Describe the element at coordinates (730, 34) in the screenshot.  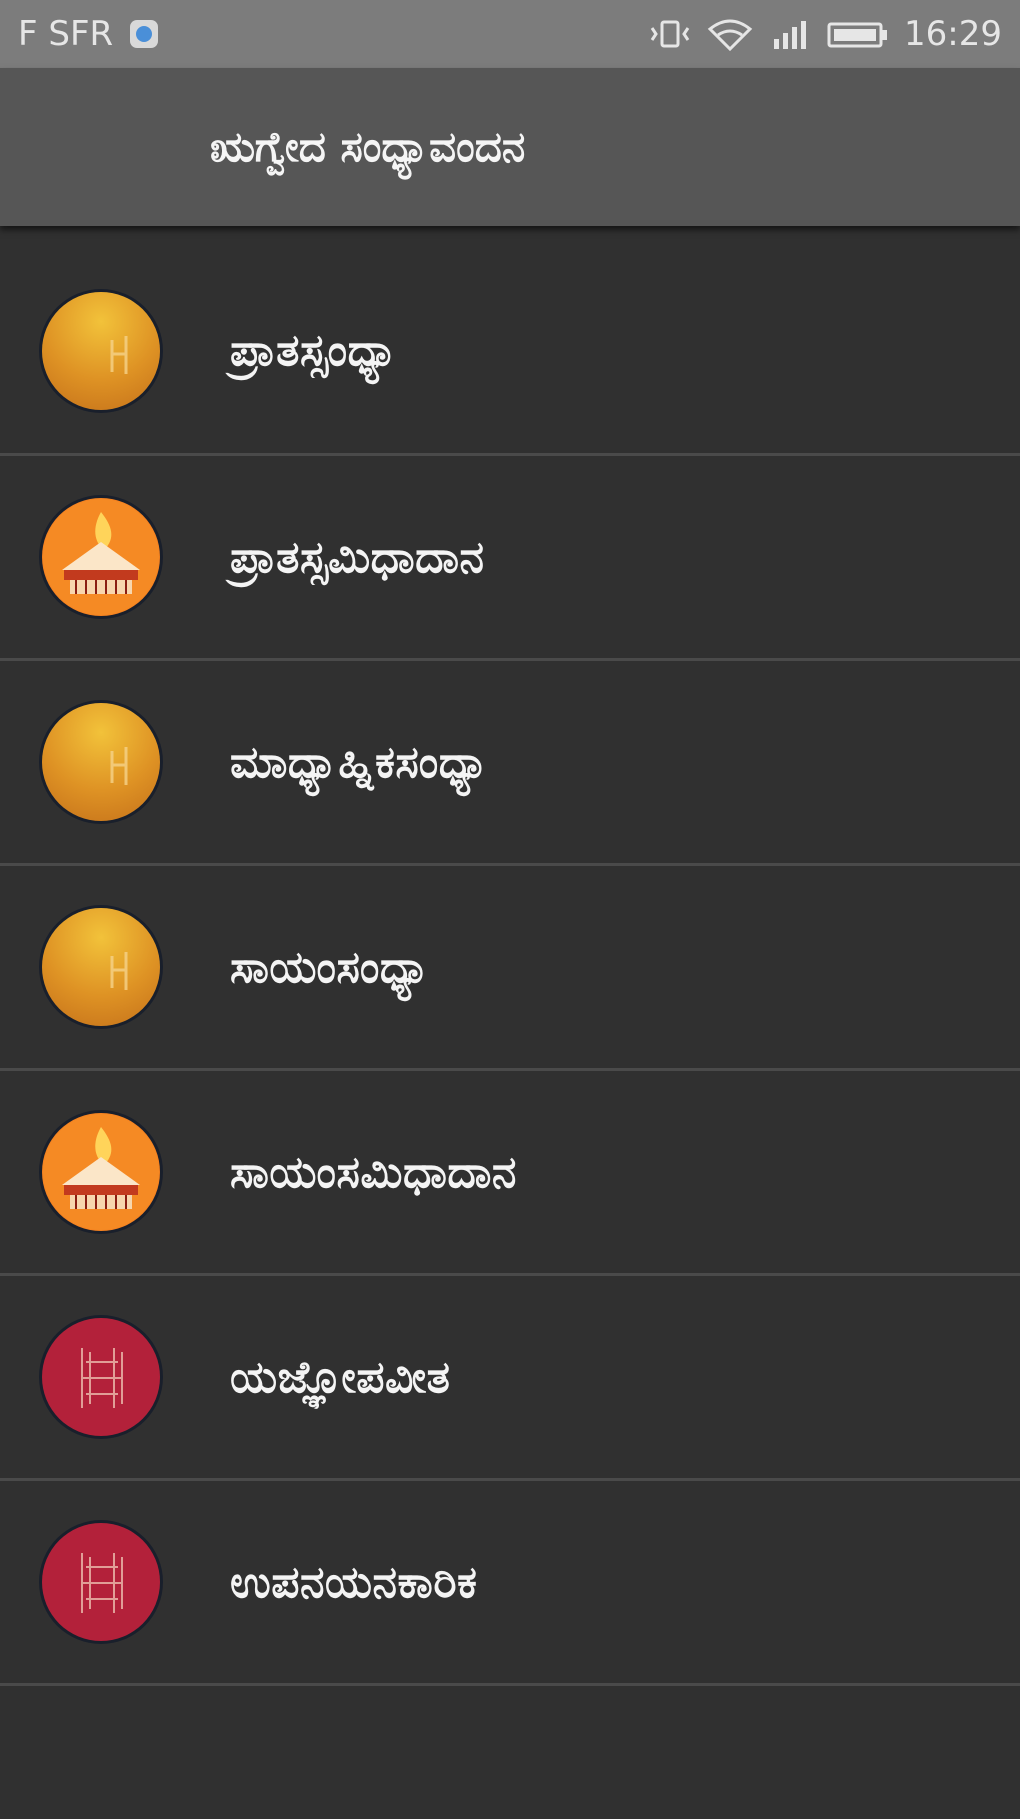
I see `wifi-icon` at that location.